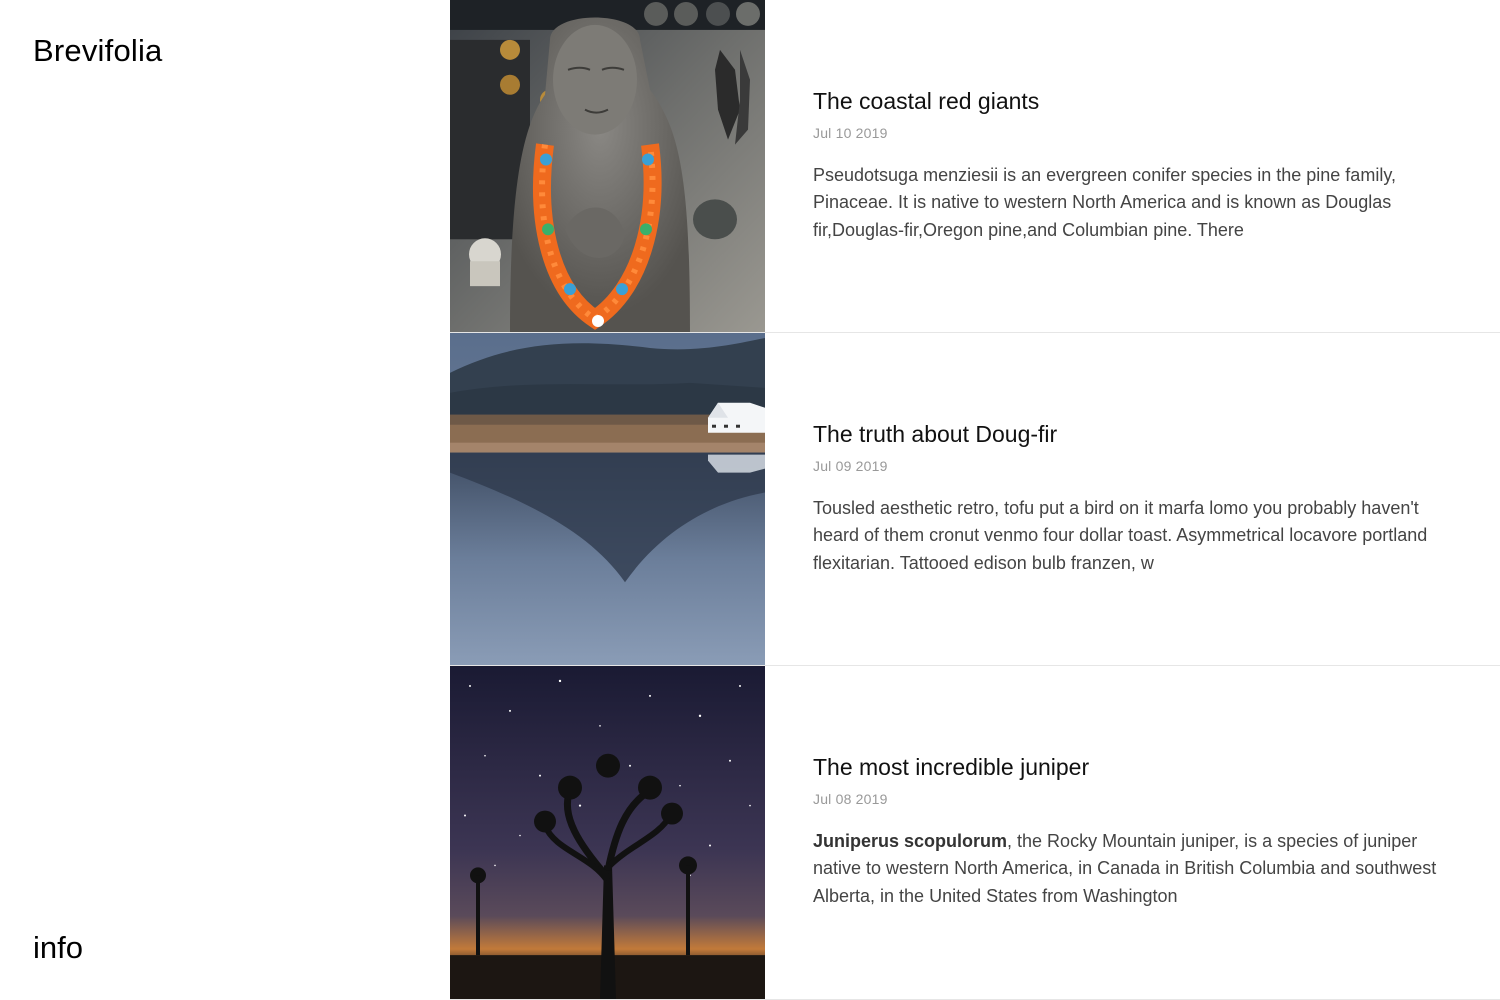  Describe the element at coordinates (58, 948) in the screenshot. I see `info-link: info` at that location.